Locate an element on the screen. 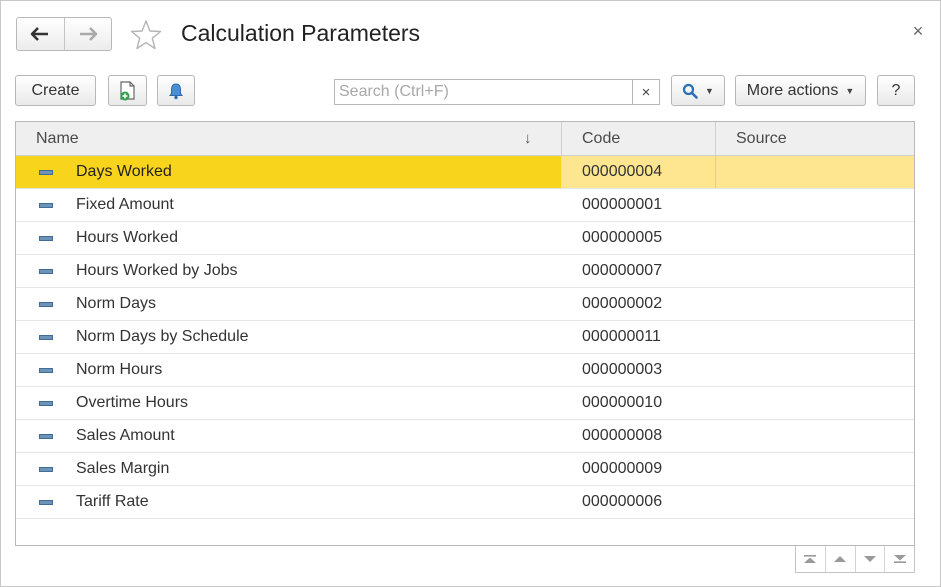 The image size is (941, 587). table-row: Hours Worked by Jobs 000000007 is located at coordinates (465, 271).